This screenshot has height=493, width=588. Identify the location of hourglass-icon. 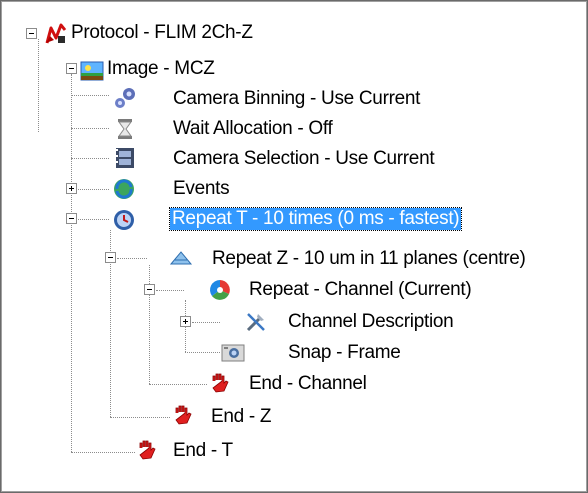
(125, 129).